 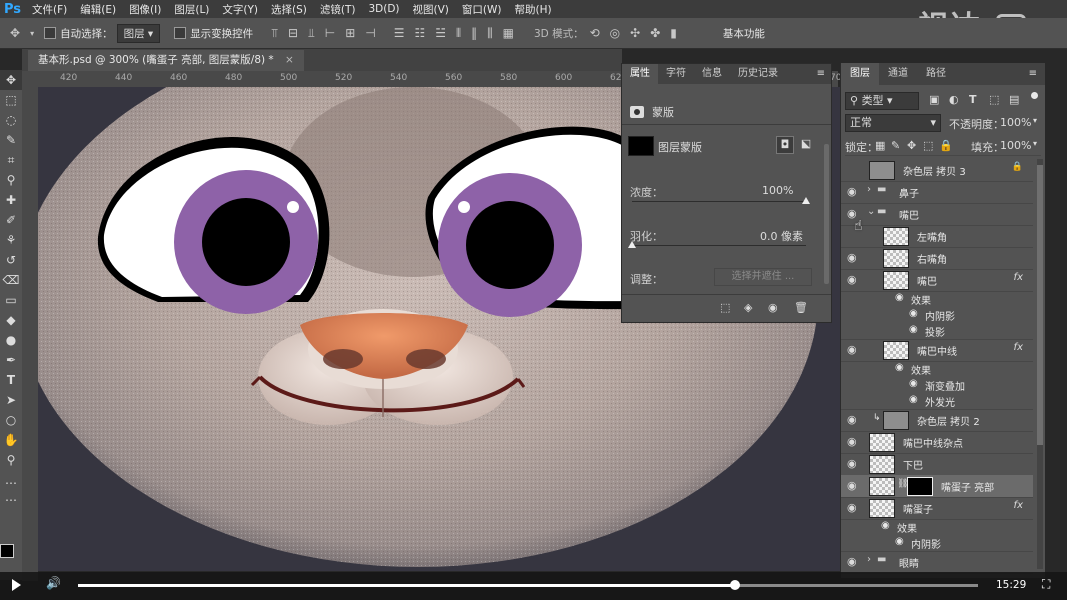 I want to click on filter-pixel-icon: ▣, so click(x=934, y=99).